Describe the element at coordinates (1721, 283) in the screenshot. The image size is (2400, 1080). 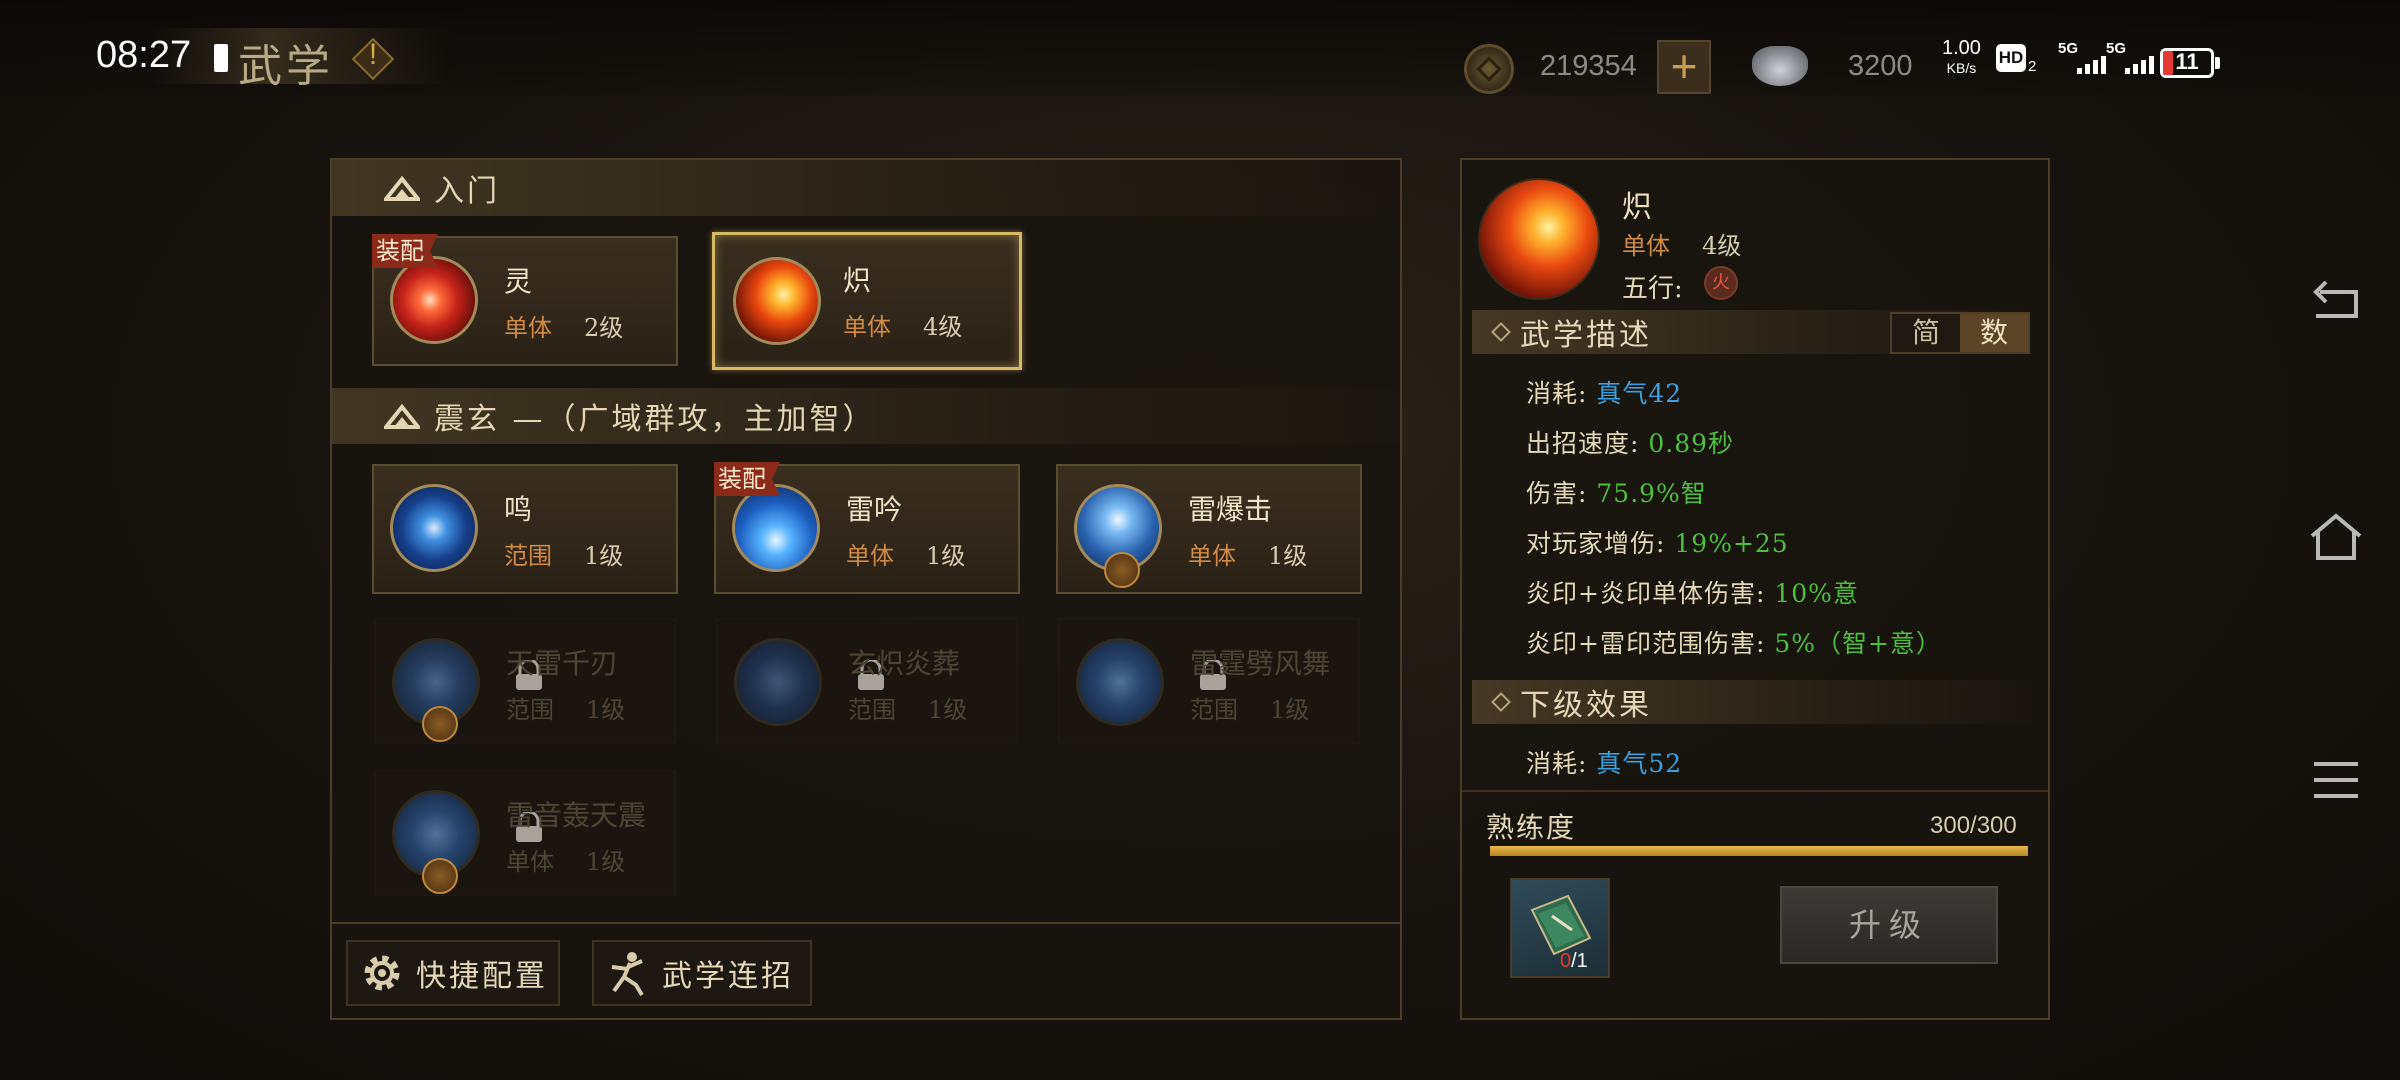
I see `fire-element-icon: 火` at that location.